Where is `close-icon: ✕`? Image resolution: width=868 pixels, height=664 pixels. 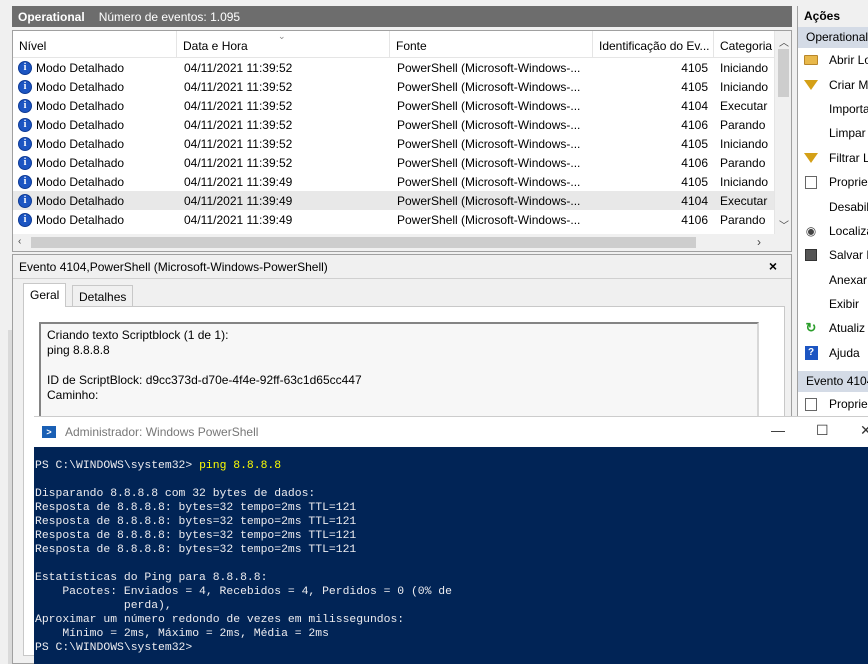
close-icon: ✕ is located at coordinates (864, 430).